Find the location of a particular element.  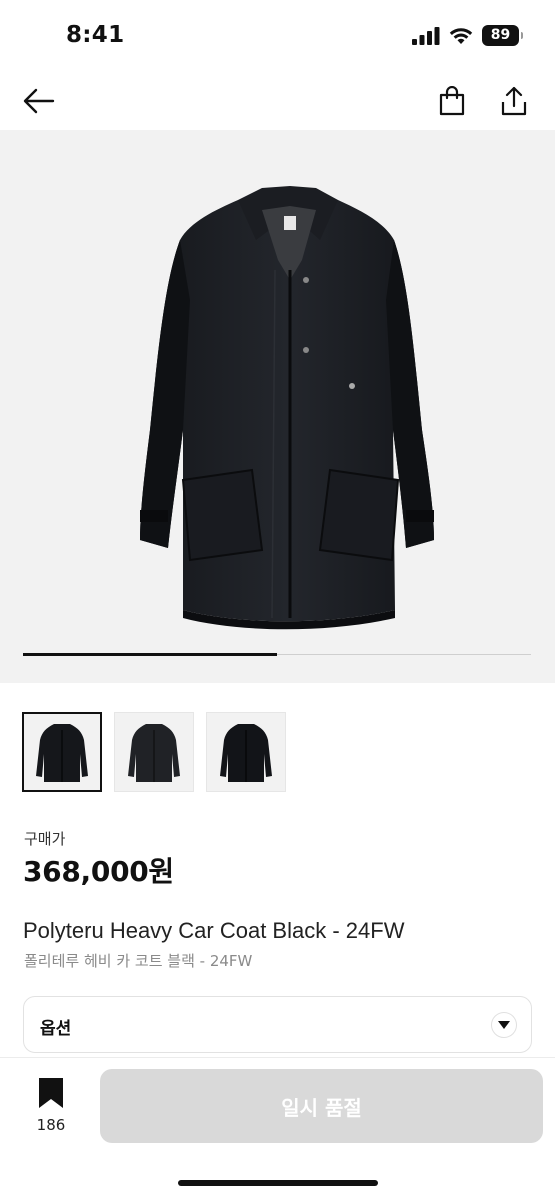

back-button is located at coordinates (39, 101).